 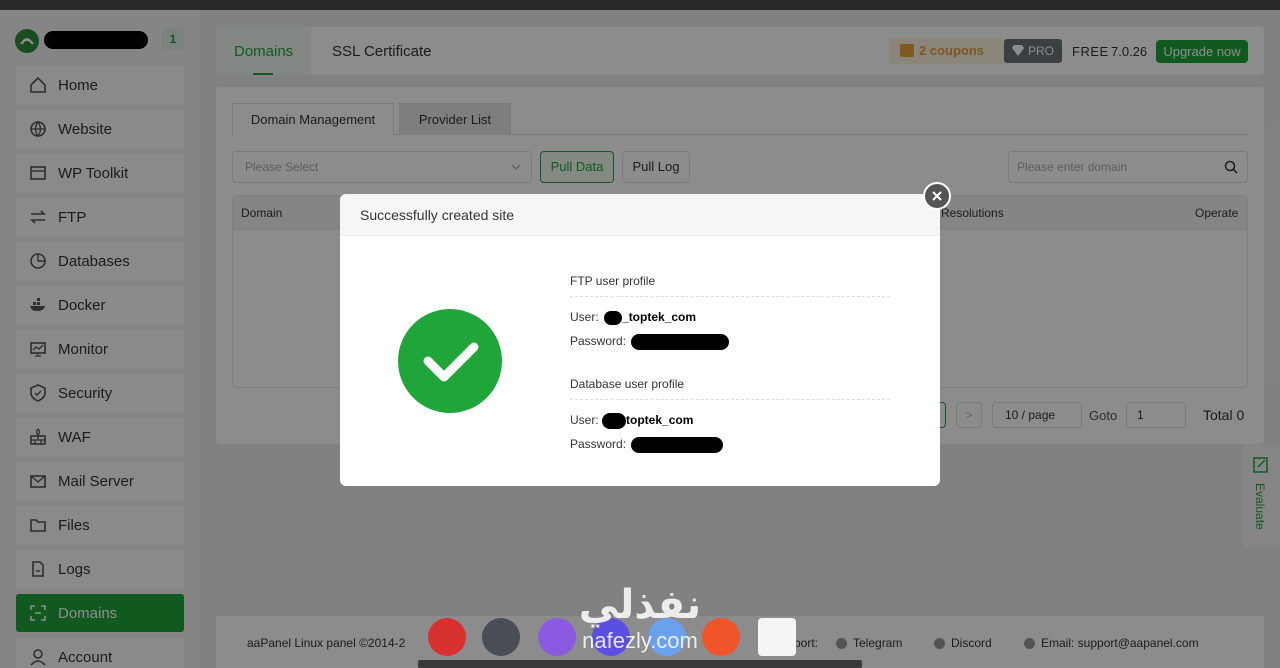 I want to click on ftp-profile-title: FTP user profile, so click(x=613, y=281).